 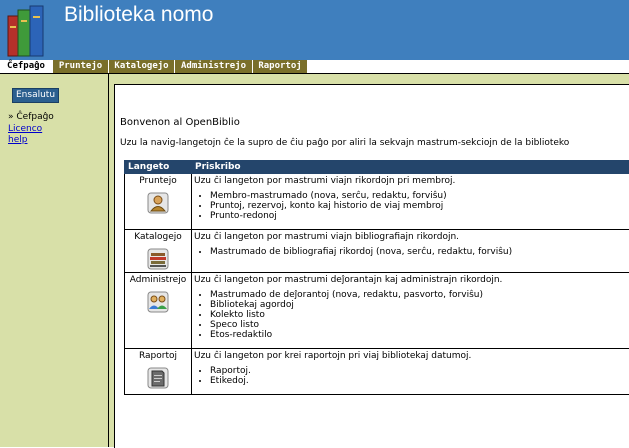 What do you see at coordinates (419, 305) in the screenshot?
I see `list-item: Bibliotekaj agordoj` at bounding box center [419, 305].